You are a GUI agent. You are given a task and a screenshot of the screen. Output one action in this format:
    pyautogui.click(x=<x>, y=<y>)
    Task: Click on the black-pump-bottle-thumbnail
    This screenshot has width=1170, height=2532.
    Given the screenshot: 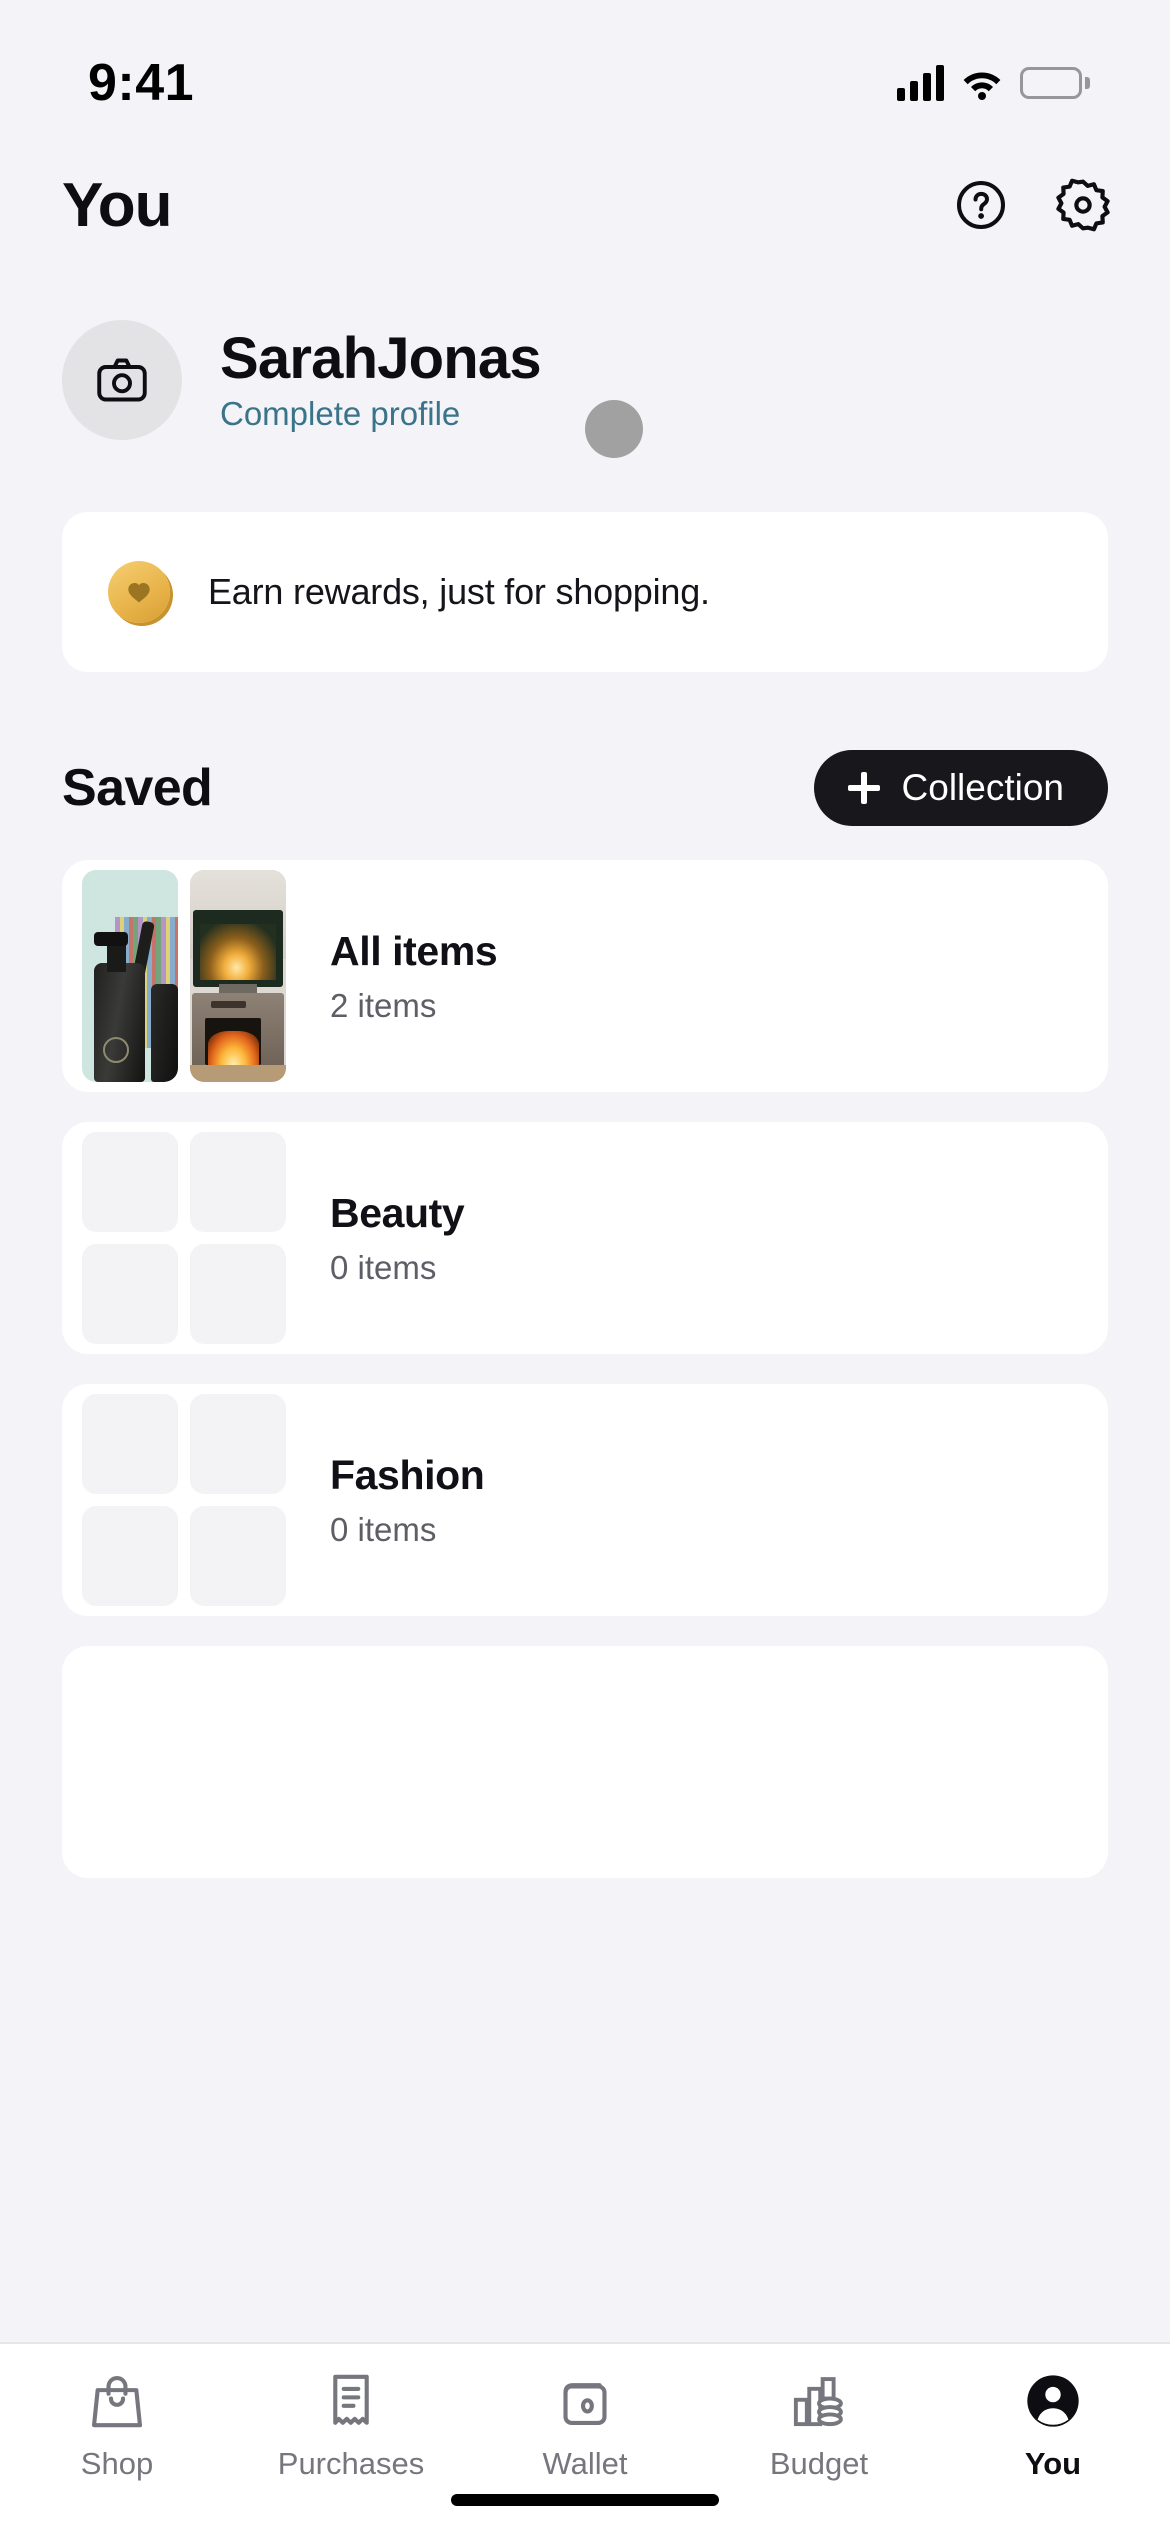 What is the action you would take?
    pyautogui.click(x=130, y=976)
    